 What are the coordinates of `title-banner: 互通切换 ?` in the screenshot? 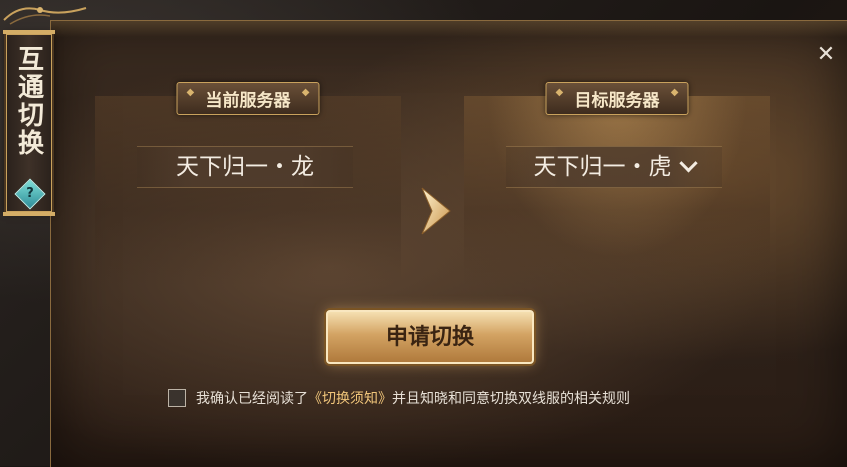 It's located at (29, 123).